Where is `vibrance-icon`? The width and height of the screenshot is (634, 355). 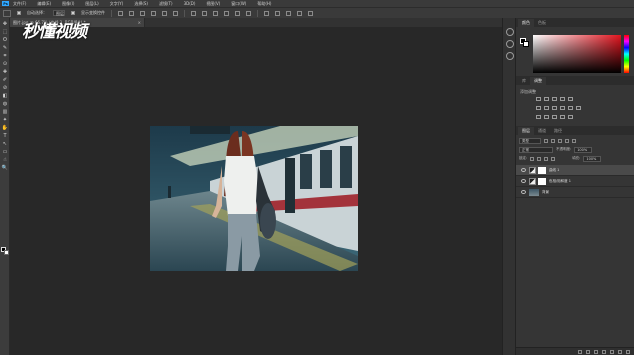
vibrance-icon is located at coordinates (570, 99).